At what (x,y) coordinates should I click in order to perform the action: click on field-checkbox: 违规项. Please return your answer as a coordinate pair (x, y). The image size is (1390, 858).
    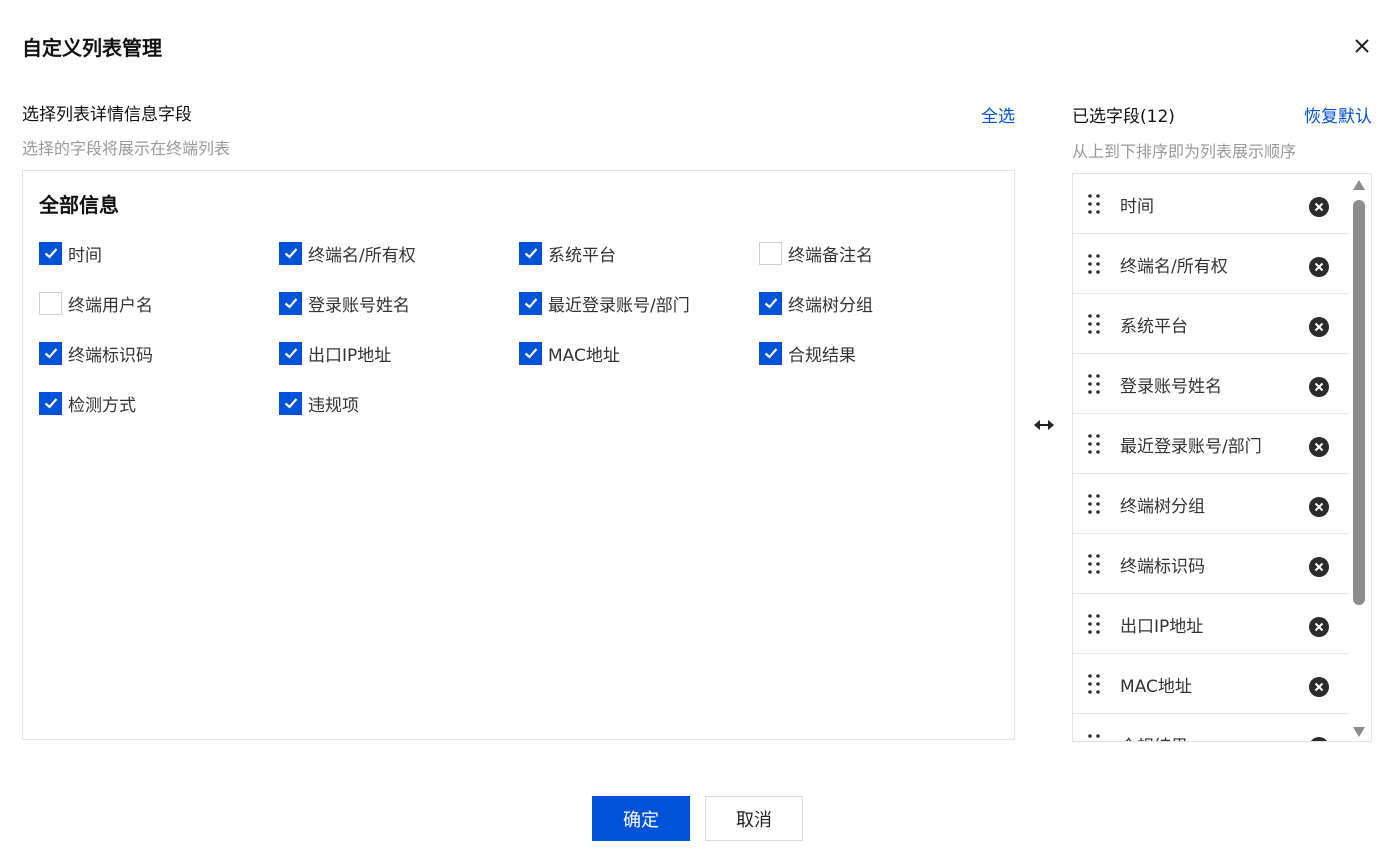
    Looking at the image, I should click on (399, 403).